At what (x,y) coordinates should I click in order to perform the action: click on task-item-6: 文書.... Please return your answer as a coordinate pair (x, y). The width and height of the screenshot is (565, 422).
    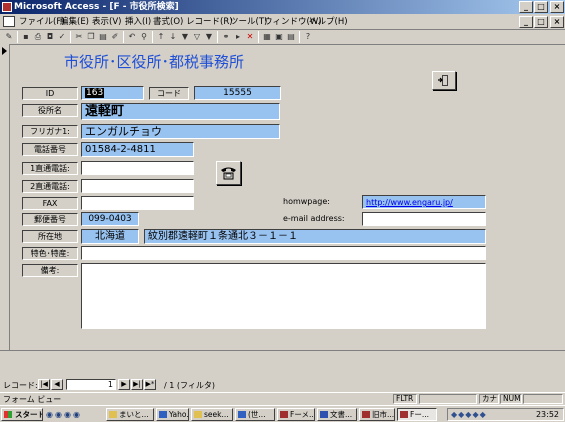
    Looking at the image, I should click on (337, 414).